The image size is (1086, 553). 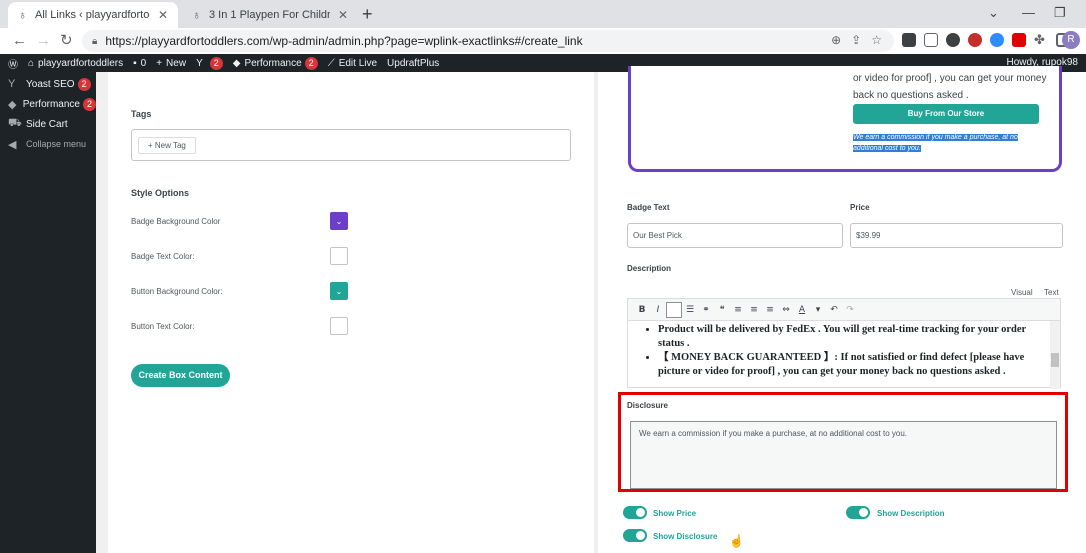 What do you see at coordinates (339, 221) in the screenshot?
I see `badge-background-color-picker: ⌄` at bounding box center [339, 221].